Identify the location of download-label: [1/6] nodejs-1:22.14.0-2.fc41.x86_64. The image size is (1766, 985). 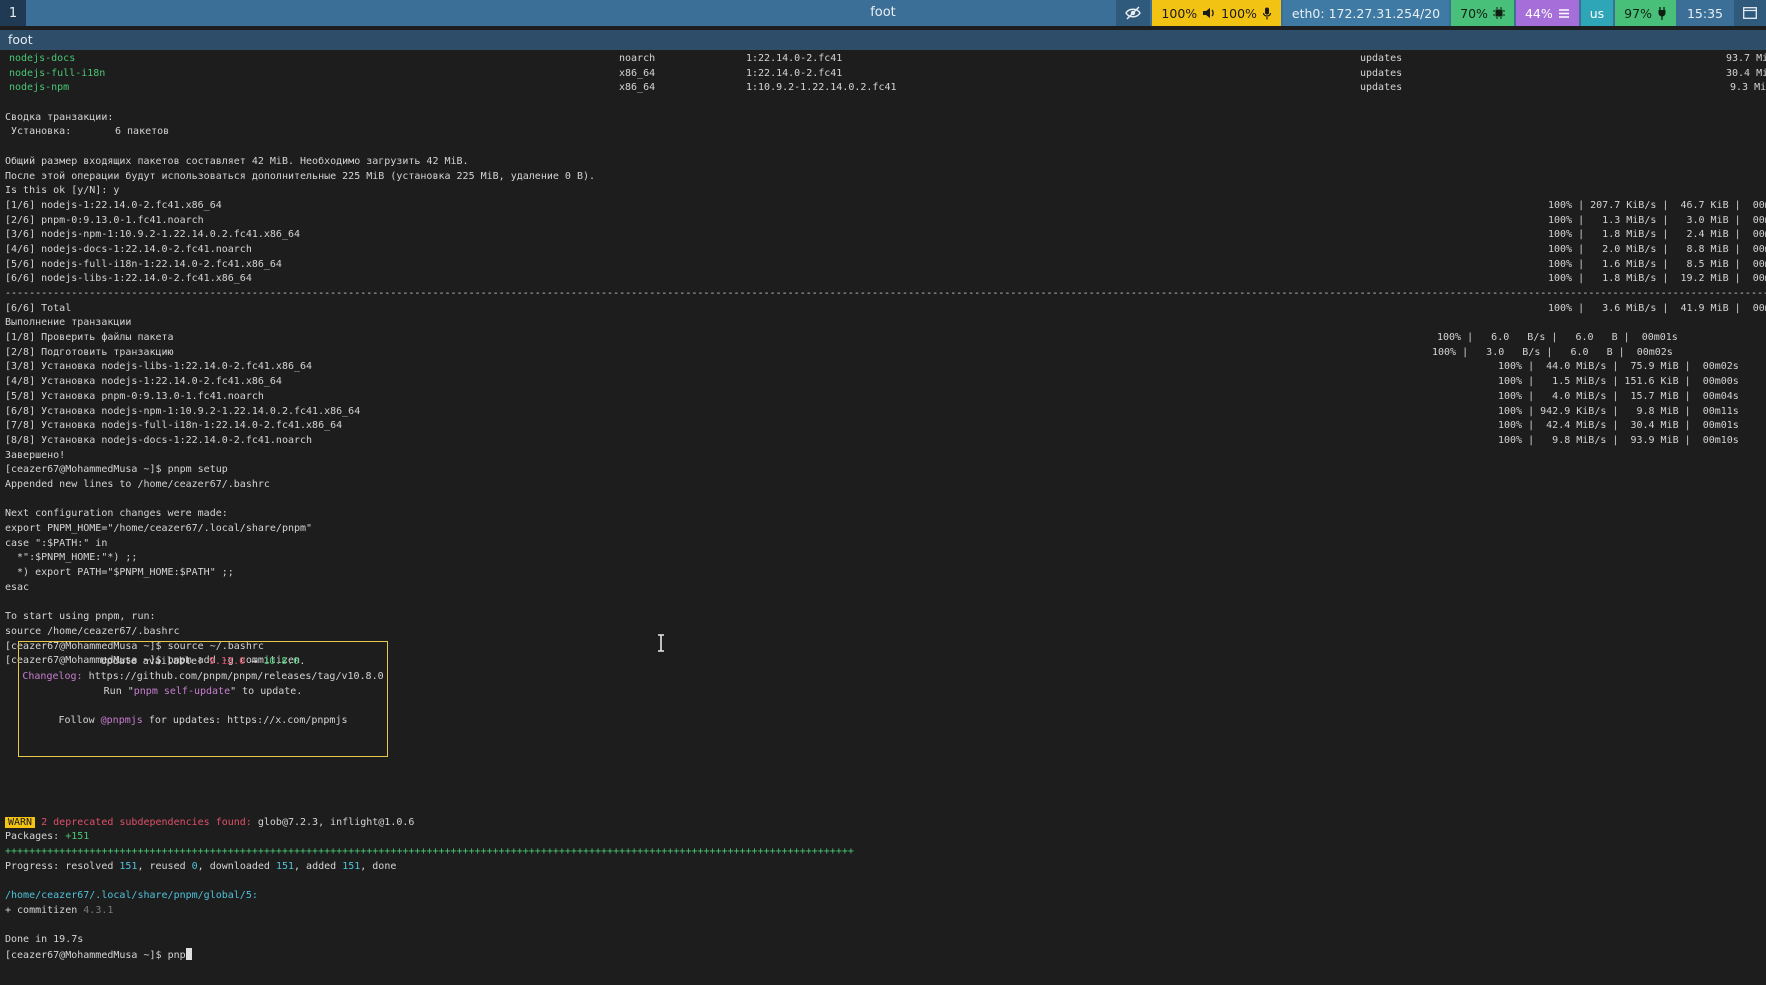
(113, 205).